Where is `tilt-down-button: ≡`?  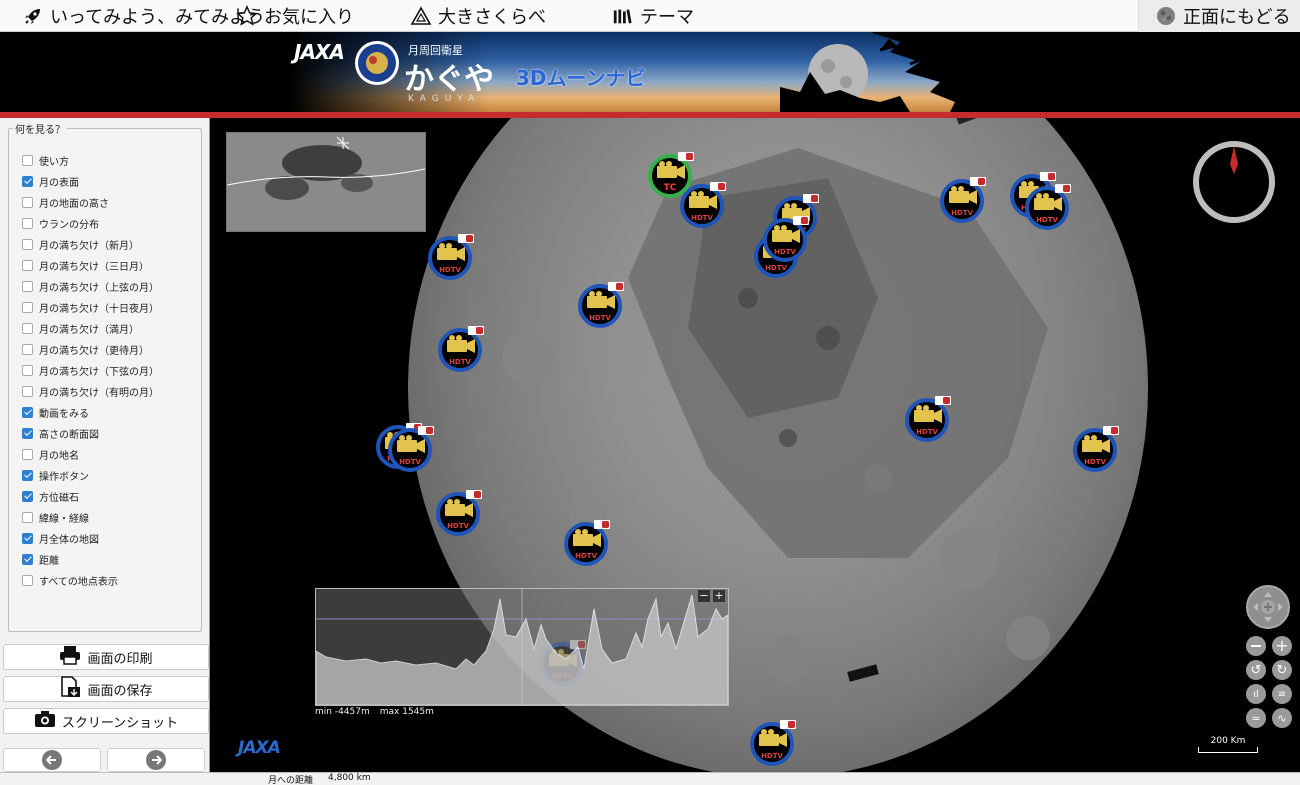 tilt-down-button: ≡ is located at coordinates (1282, 694).